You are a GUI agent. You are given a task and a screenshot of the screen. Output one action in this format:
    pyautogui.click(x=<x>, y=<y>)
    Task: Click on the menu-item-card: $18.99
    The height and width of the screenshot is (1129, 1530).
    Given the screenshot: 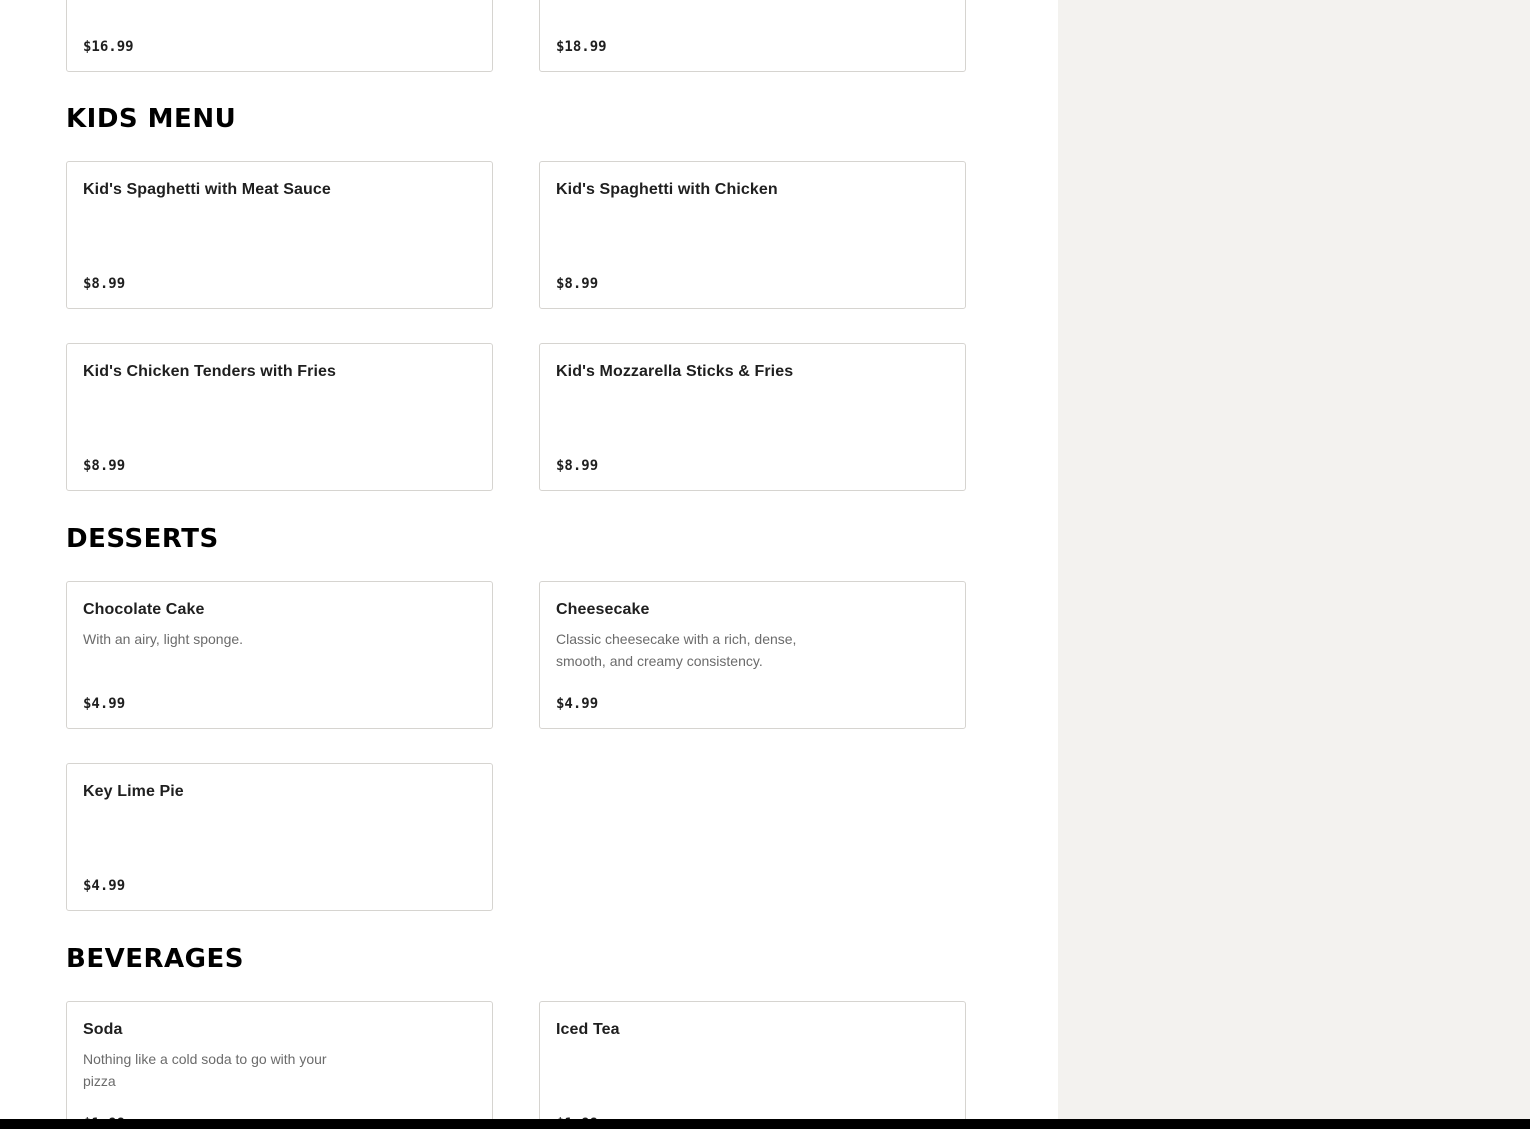 What is the action you would take?
    pyautogui.click(x=752, y=36)
    